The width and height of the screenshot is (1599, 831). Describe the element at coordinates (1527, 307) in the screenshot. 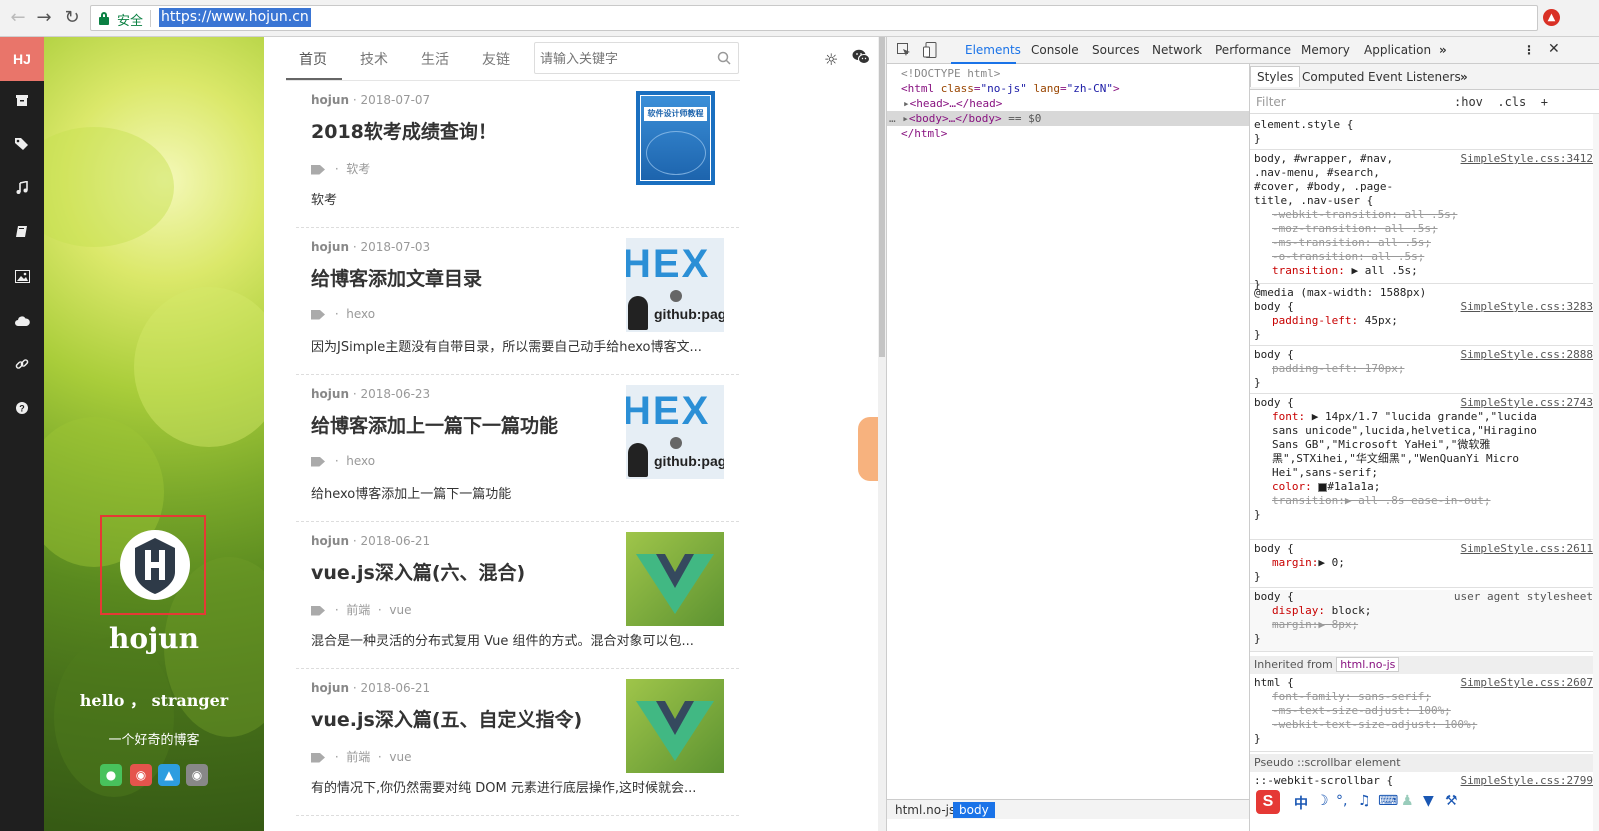

I see `rule-source-link: SimpleStyle.css:3283` at that location.